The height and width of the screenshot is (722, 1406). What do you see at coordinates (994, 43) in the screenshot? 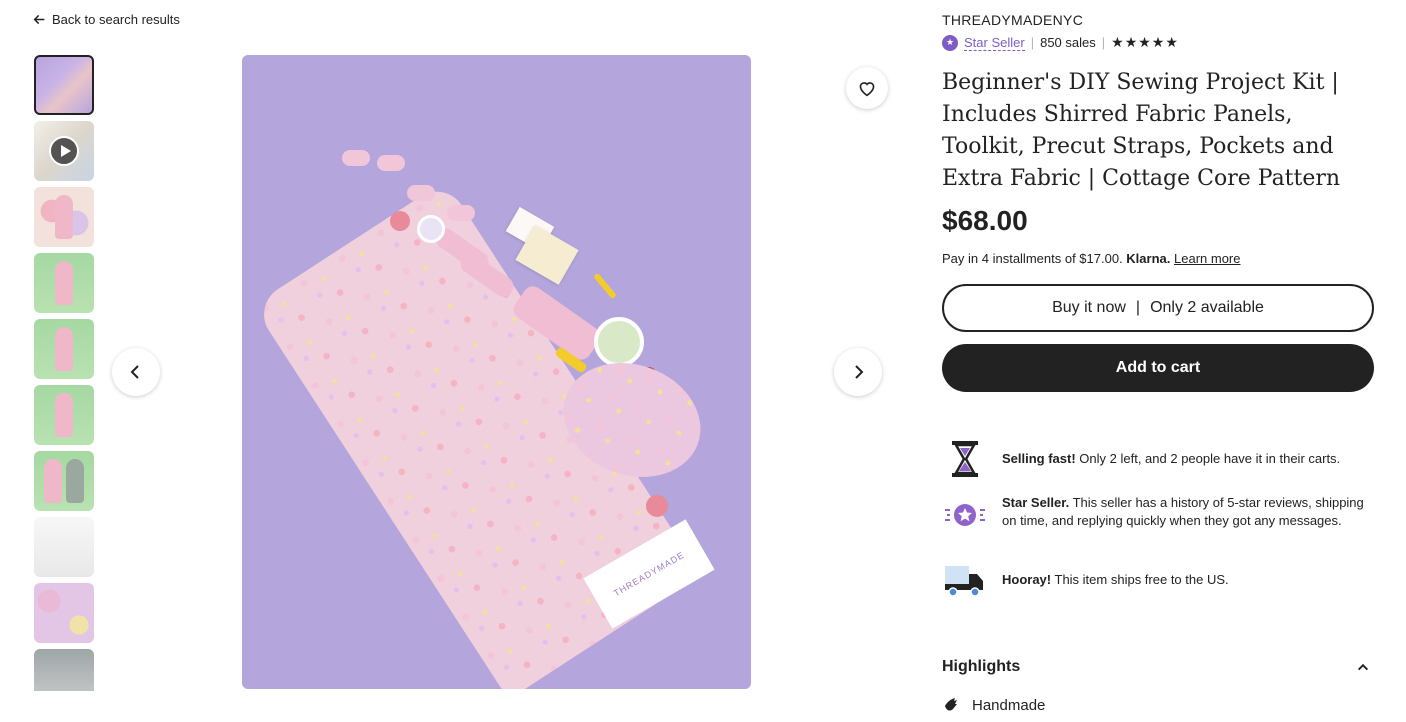
I see `star-seller-link: Star Seller` at bounding box center [994, 43].